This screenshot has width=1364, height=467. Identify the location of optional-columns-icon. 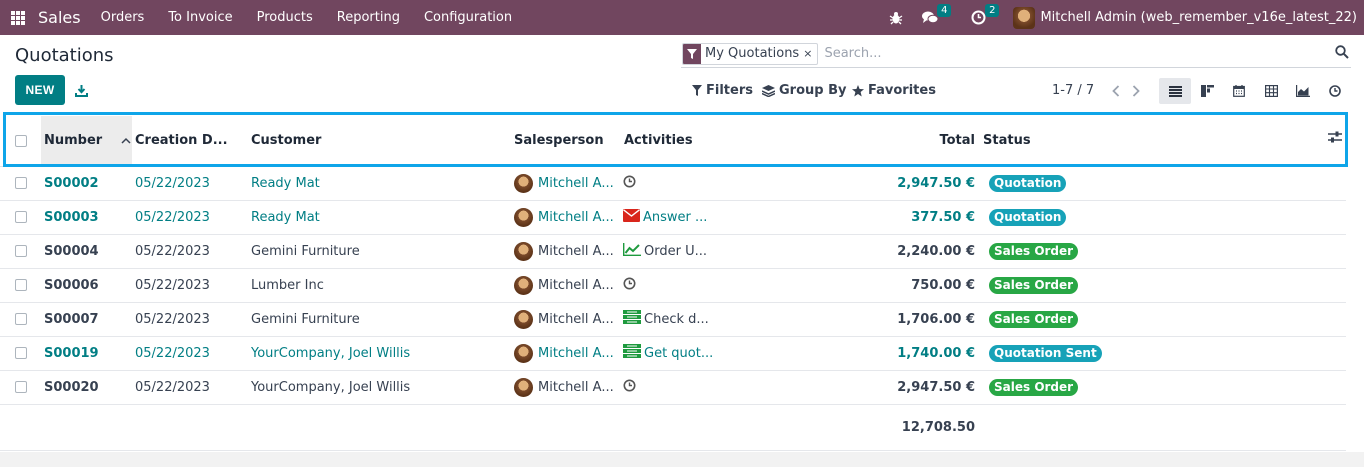
(1335, 139).